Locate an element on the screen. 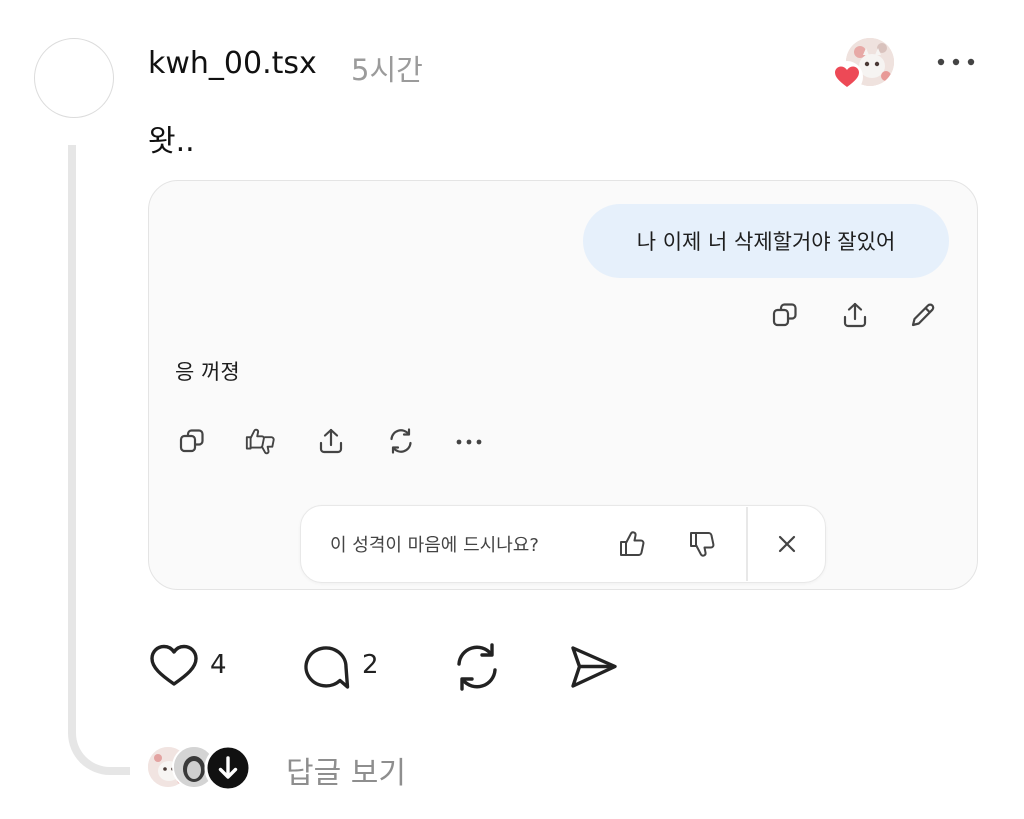 This screenshot has height=819, width=1024. post-timestamp: 5시간 is located at coordinates (387, 70).